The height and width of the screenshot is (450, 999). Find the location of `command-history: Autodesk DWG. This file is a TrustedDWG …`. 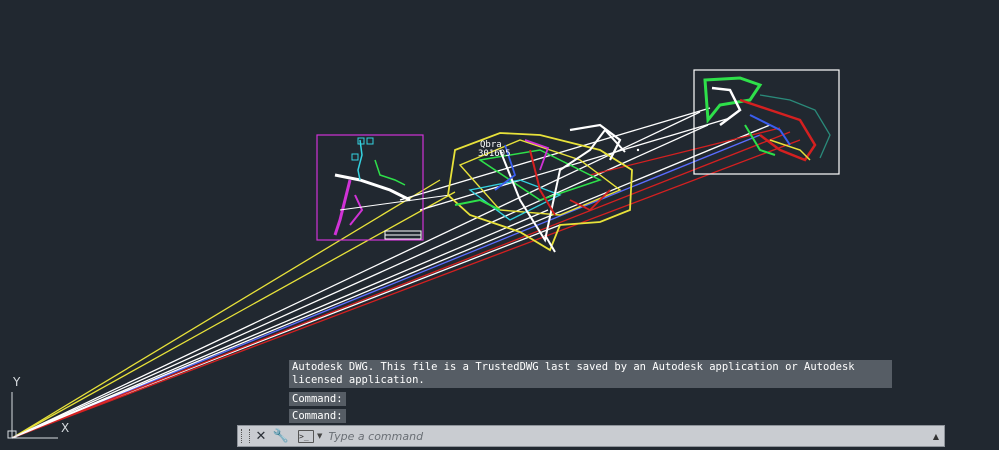

command-history: Autodesk DWG. This file is a TrustedDWG … is located at coordinates (590, 391).